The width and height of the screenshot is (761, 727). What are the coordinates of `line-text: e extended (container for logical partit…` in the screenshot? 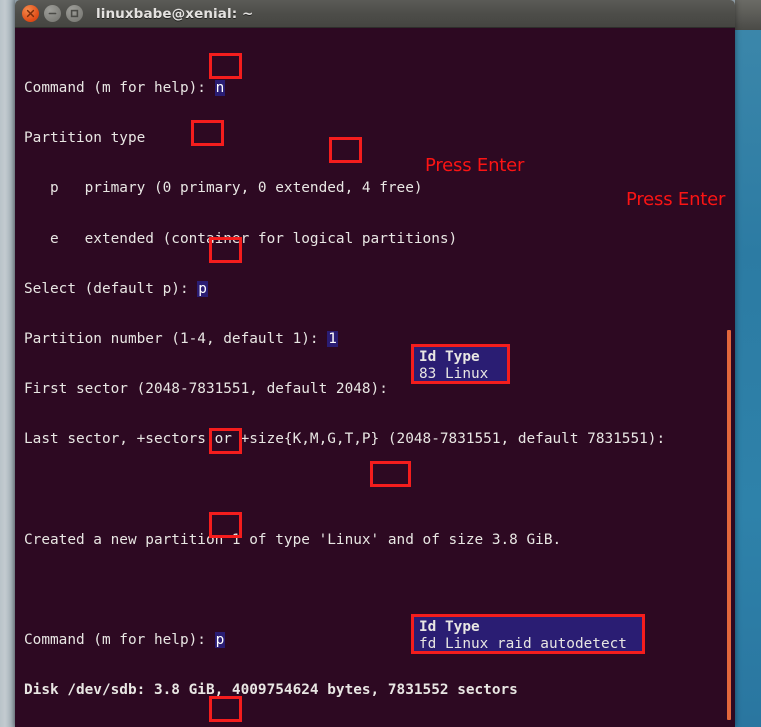 It's located at (241, 238).